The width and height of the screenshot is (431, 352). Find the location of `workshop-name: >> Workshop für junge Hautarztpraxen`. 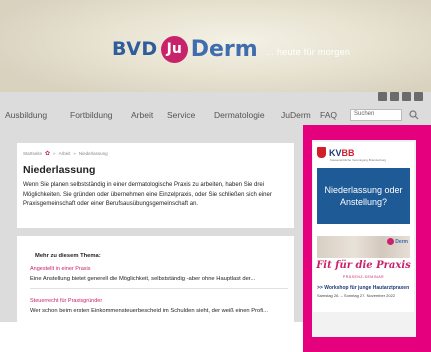

workshop-name: >> Workshop für junge Hautarztpraxen is located at coordinates (363, 288).